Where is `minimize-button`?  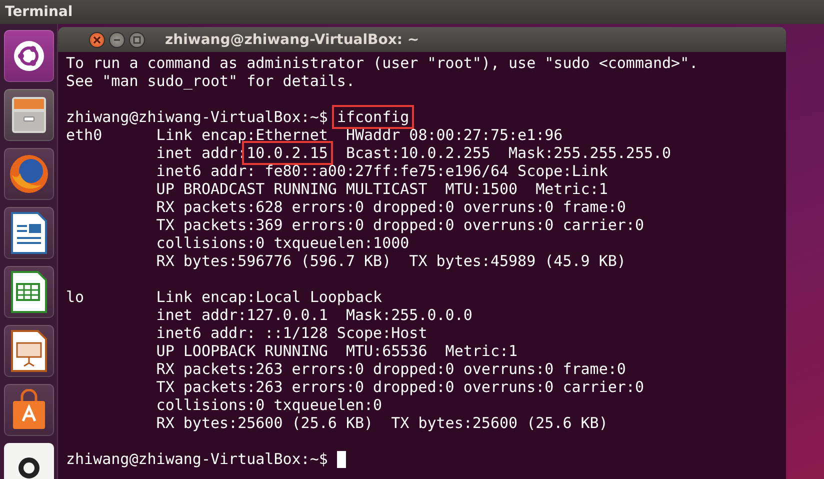 minimize-button is located at coordinates (117, 40).